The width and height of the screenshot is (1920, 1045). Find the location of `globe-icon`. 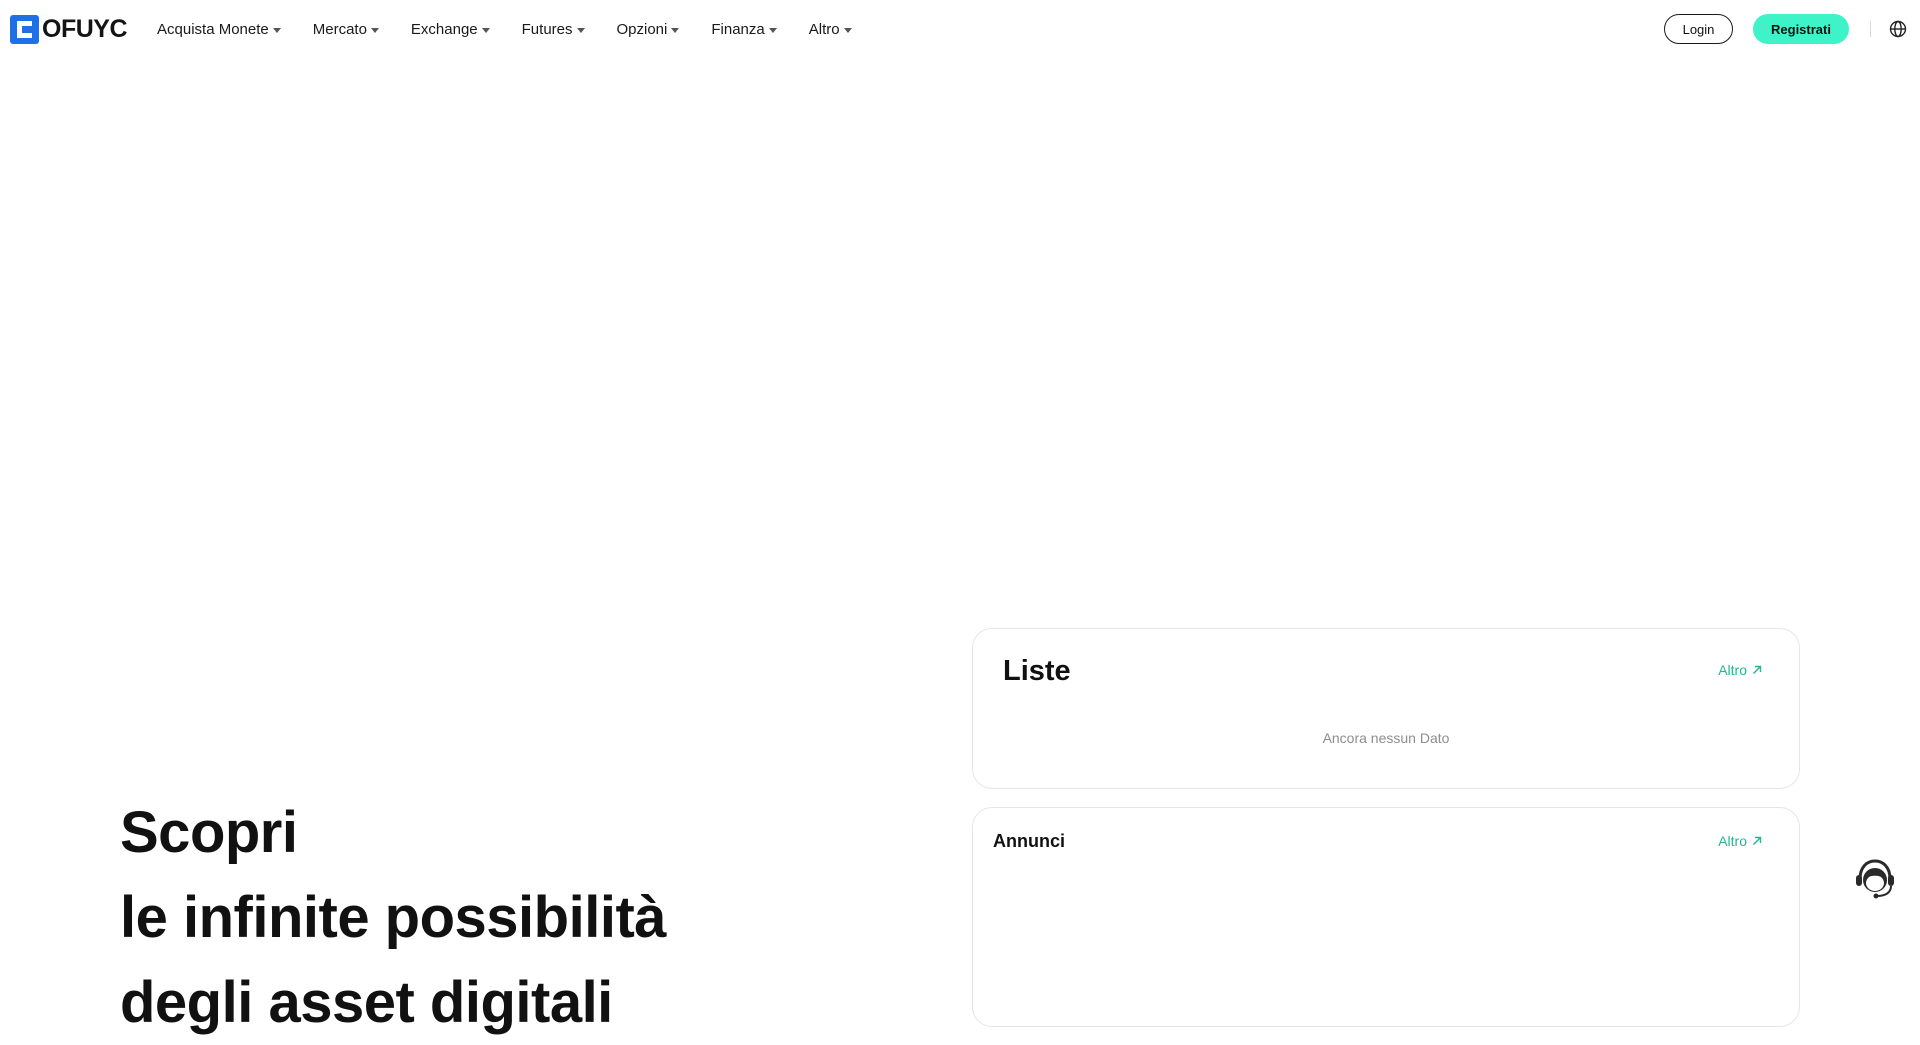

globe-icon is located at coordinates (1898, 29).